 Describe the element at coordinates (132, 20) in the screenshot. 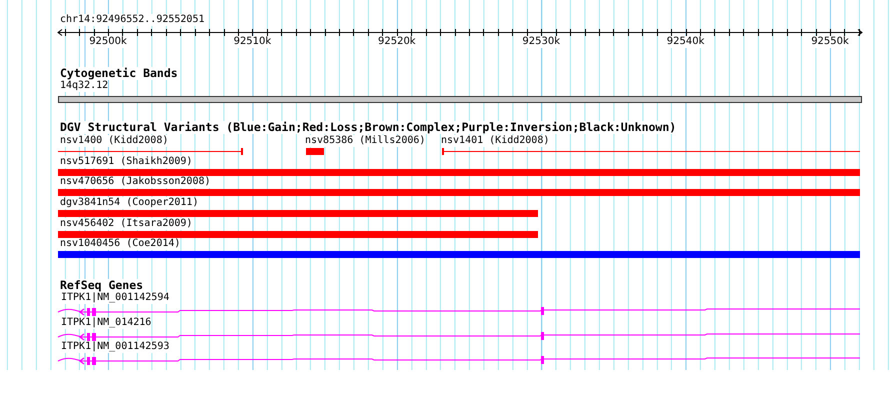

I see `locus-label: chr14:92496552..92552051` at that location.